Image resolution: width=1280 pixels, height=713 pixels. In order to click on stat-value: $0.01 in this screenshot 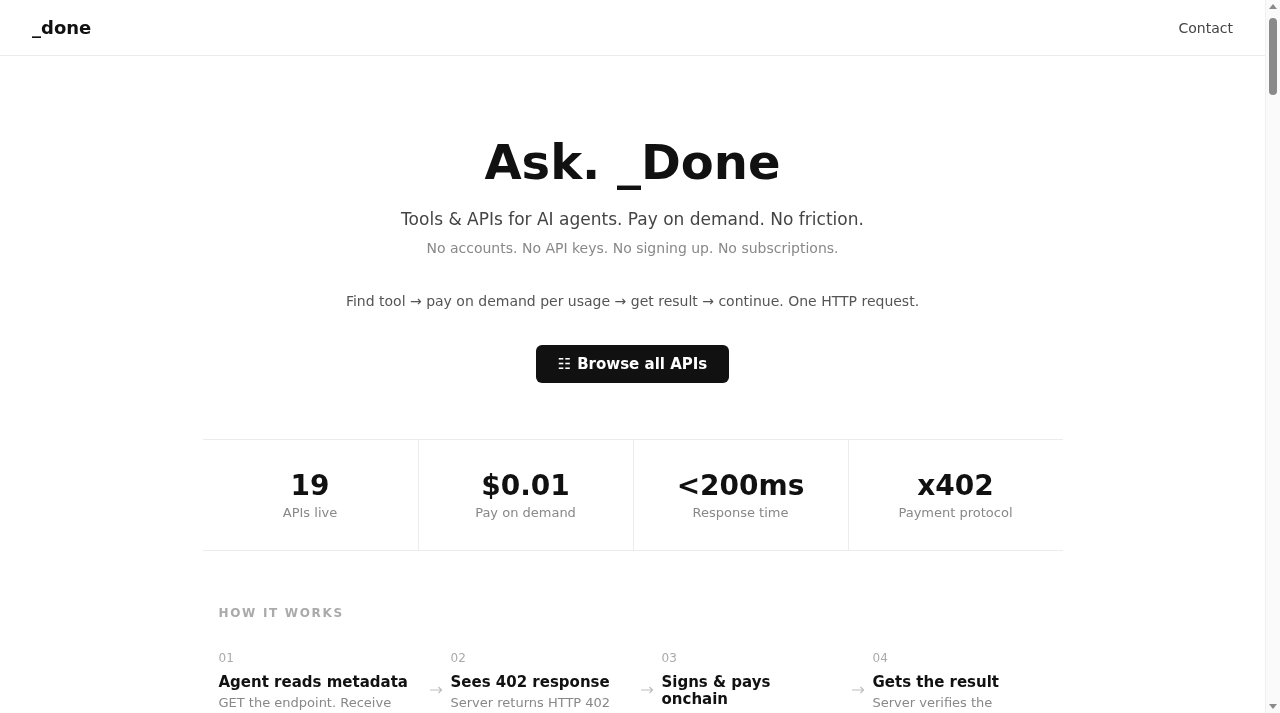, I will do `click(525, 486)`.